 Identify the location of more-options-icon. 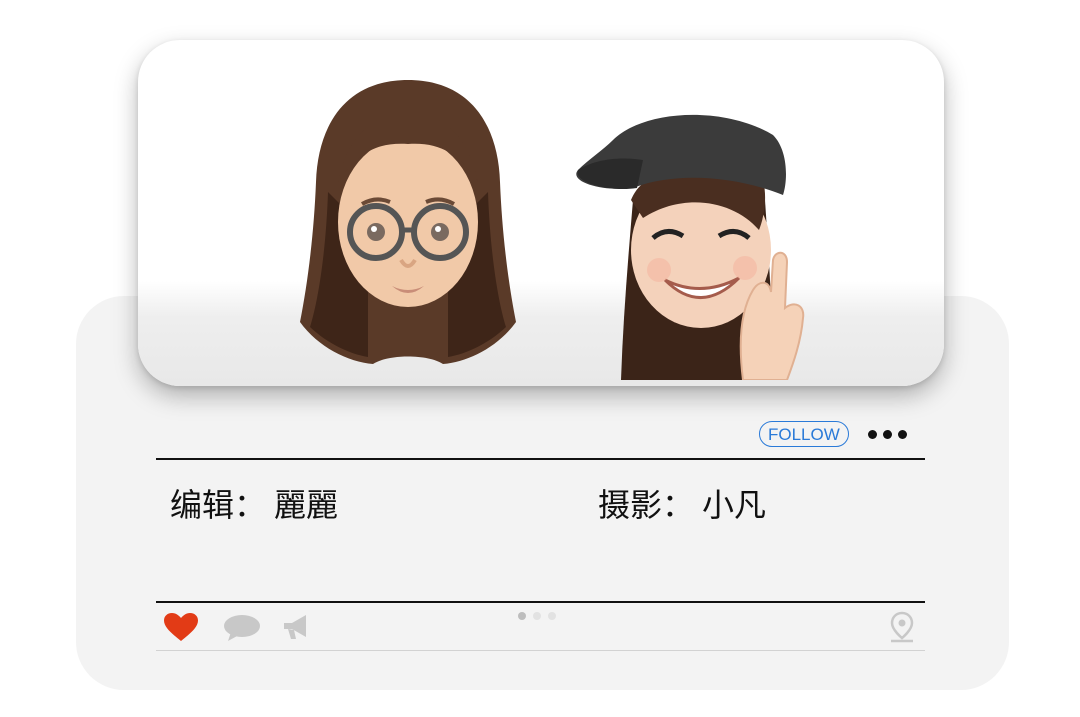
(887, 434).